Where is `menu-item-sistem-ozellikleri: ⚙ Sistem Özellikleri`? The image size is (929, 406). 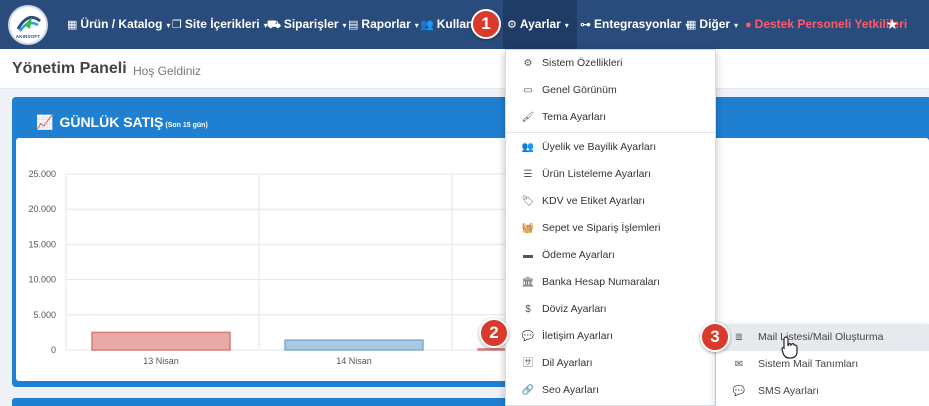 menu-item-sistem-ozellikleri: ⚙ Sistem Özellikleri is located at coordinates (610, 63).